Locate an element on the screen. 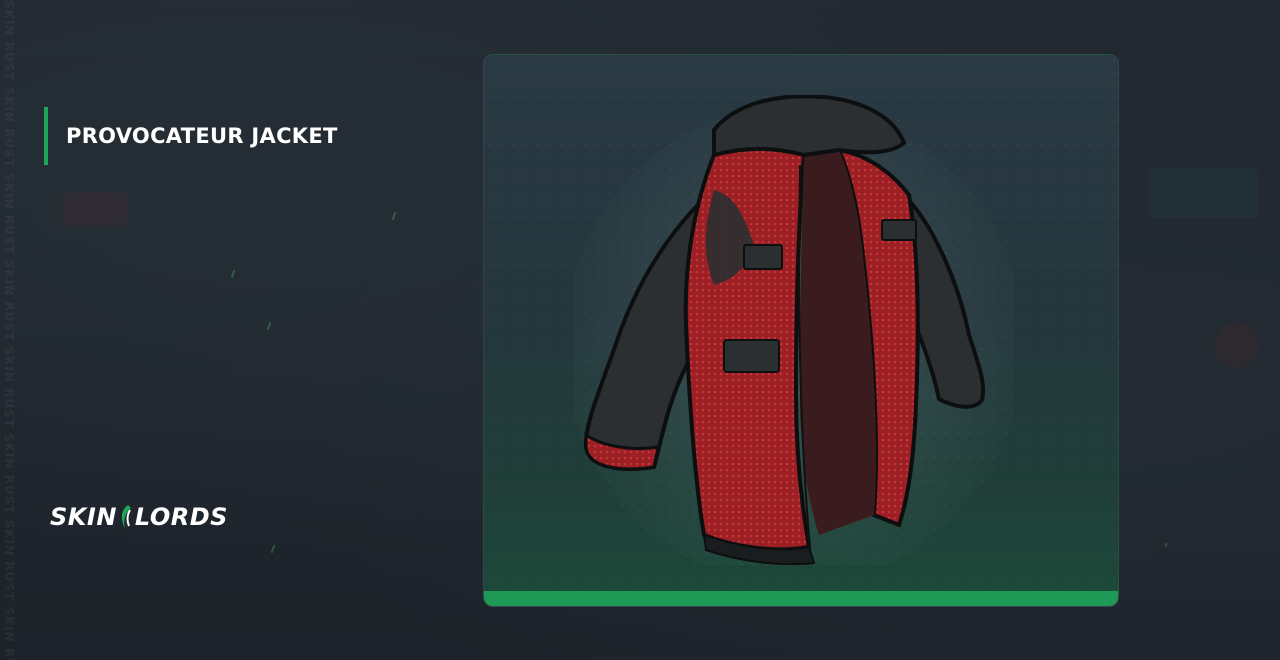 This screenshot has height=660, width=1280. brand-logo: SKIN LORDS is located at coordinates (150, 517).